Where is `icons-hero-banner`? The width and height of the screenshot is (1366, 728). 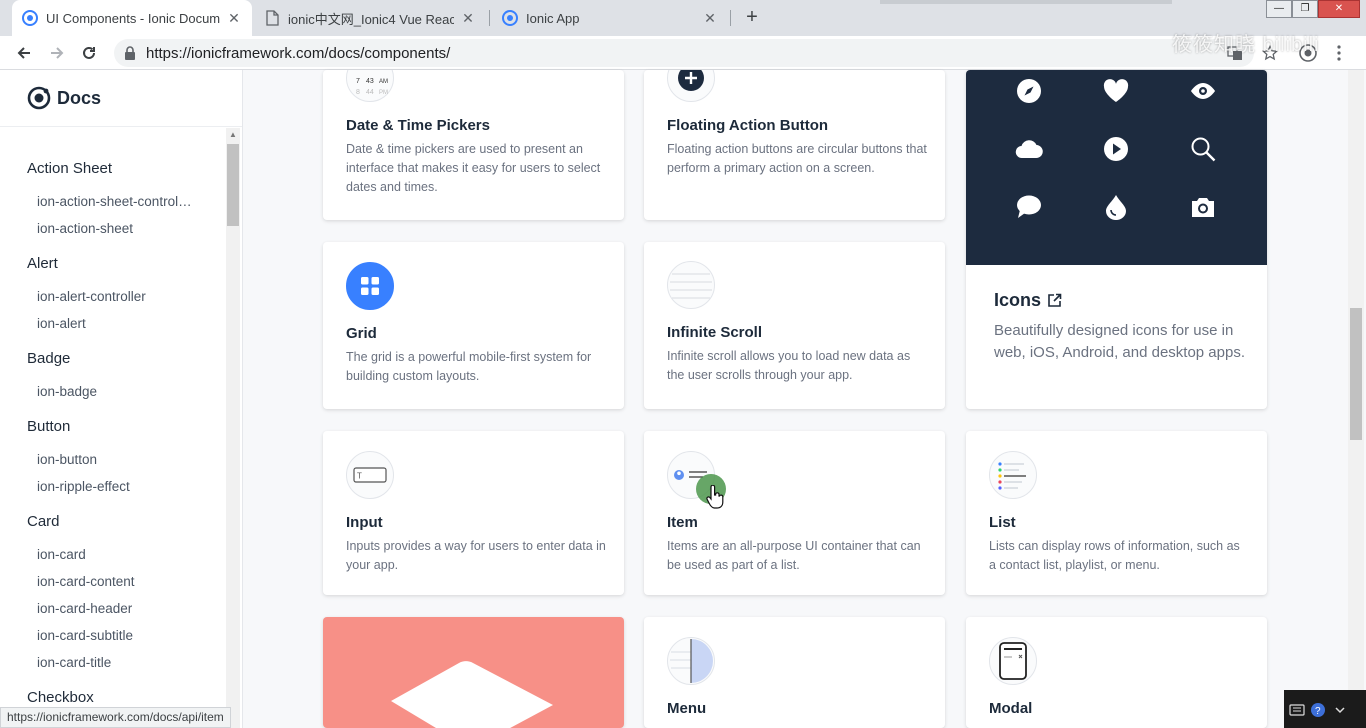 icons-hero-banner is located at coordinates (1116, 167).